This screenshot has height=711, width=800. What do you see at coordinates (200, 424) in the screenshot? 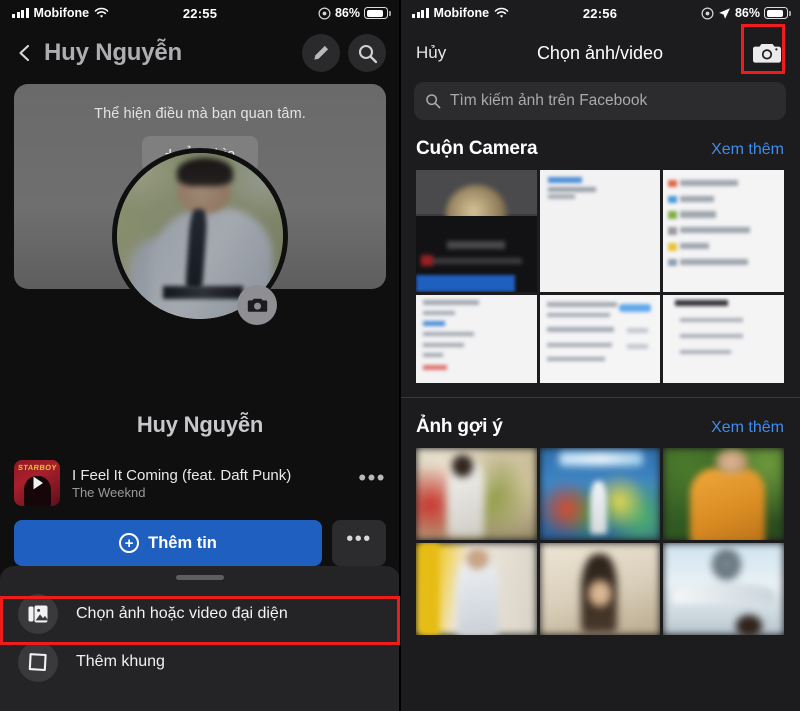
I see `profile-display-name: Huy Nguyễn` at bounding box center [200, 424].